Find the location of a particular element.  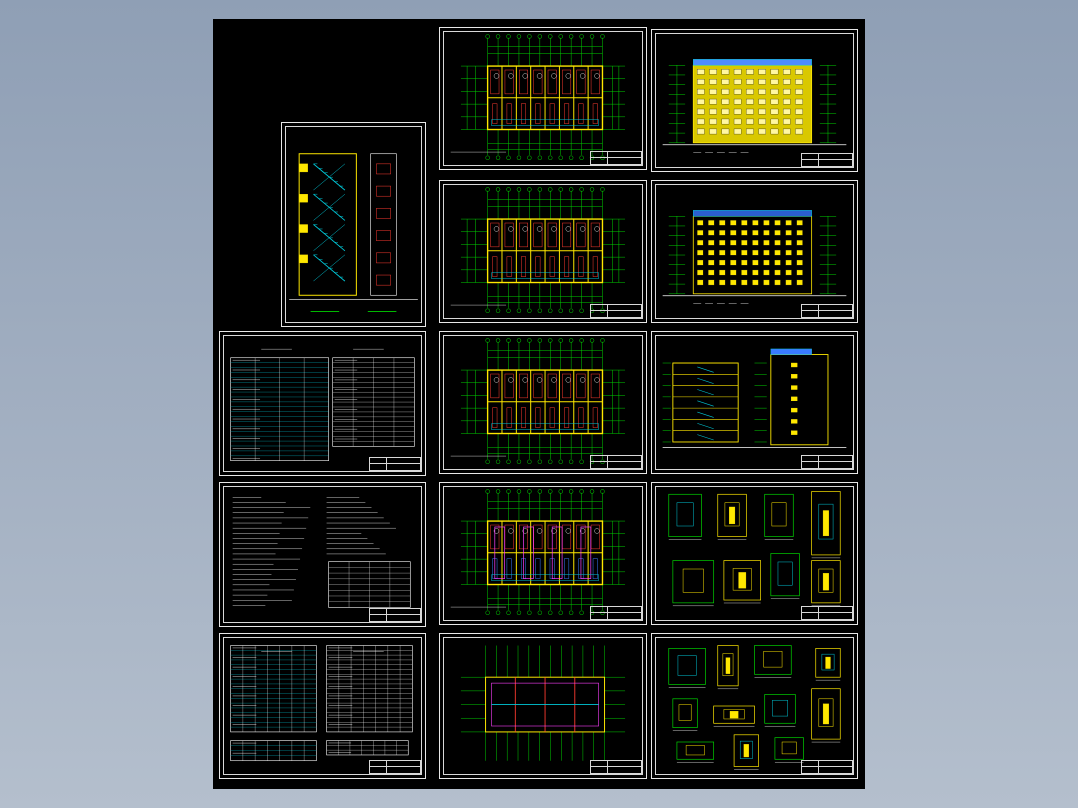

sheet-side-sections is located at coordinates (754, 402).